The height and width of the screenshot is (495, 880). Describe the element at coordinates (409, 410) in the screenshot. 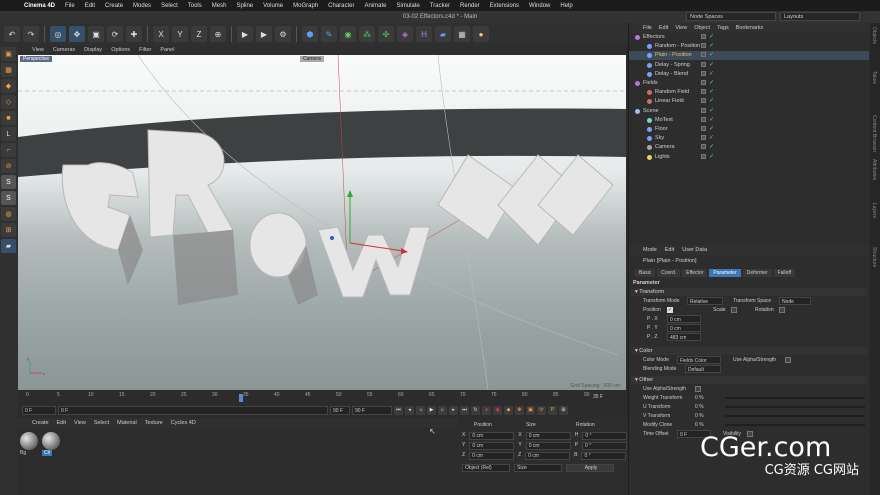

I see `prev-key-icon: ◂` at that location.